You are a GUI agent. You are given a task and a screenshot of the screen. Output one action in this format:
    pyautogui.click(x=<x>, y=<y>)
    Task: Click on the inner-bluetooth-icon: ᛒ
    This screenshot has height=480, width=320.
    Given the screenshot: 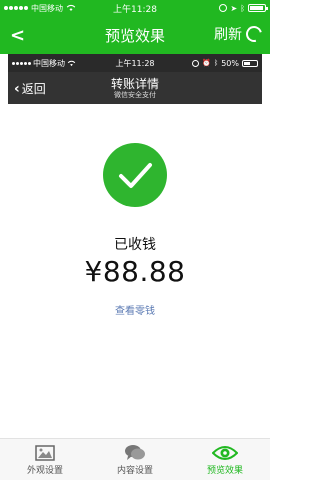 What is the action you would take?
    pyautogui.click(x=216, y=63)
    